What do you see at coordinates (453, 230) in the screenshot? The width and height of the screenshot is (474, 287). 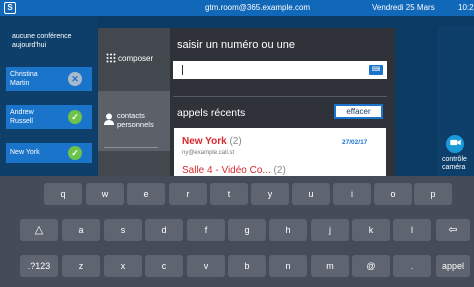 I see `backspace-key: ⇦` at bounding box center [453, 230].